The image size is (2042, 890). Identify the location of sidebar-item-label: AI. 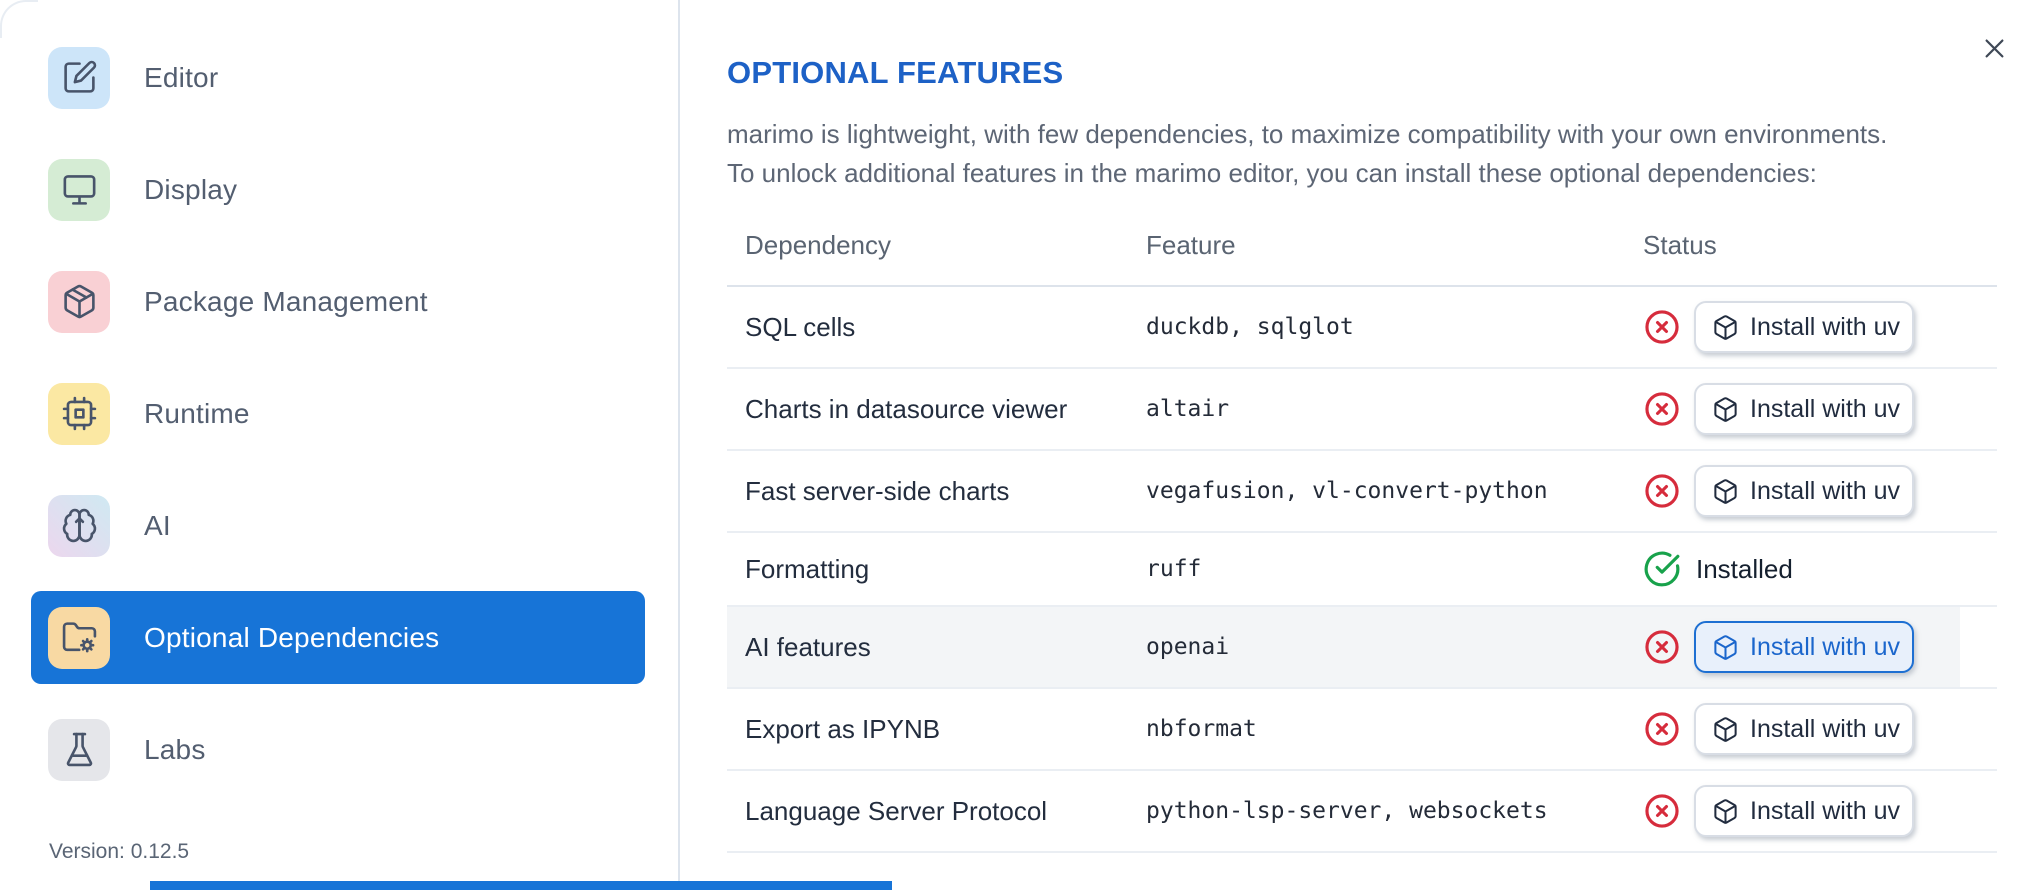
(157, 525).